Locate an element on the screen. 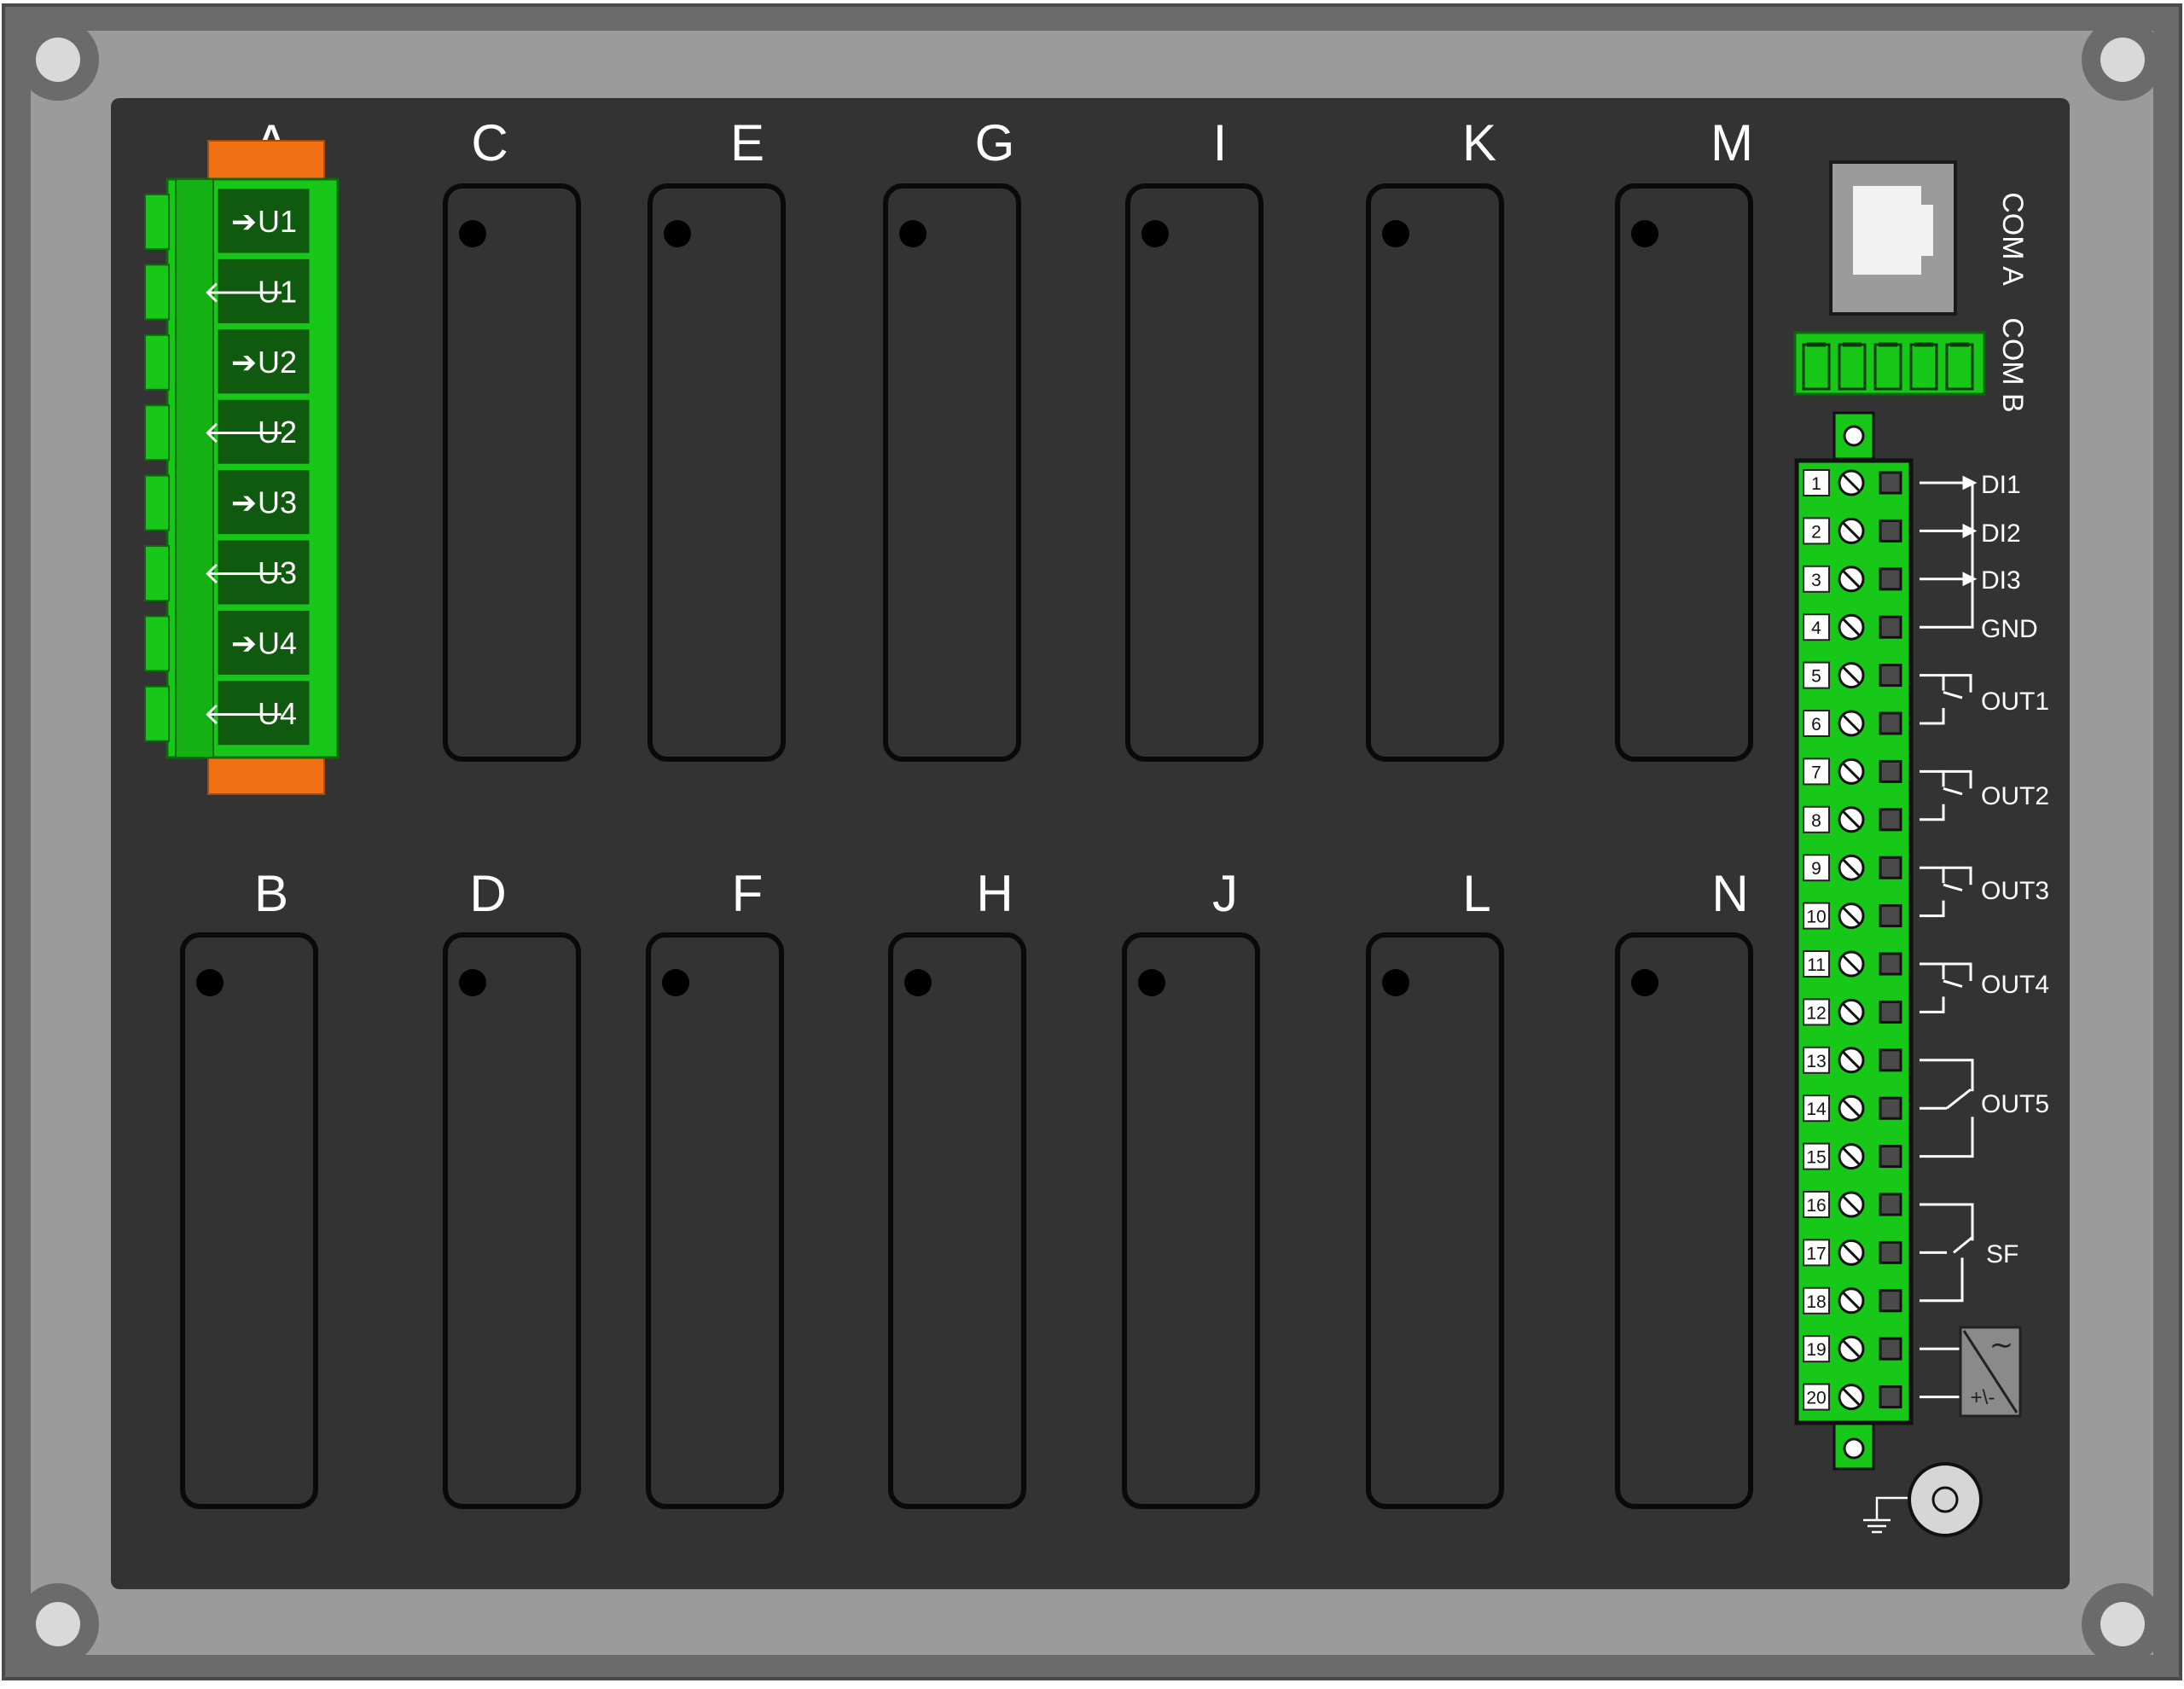  module-a-terminal-6: 🡐U3 is located at coordinates (257, 572).